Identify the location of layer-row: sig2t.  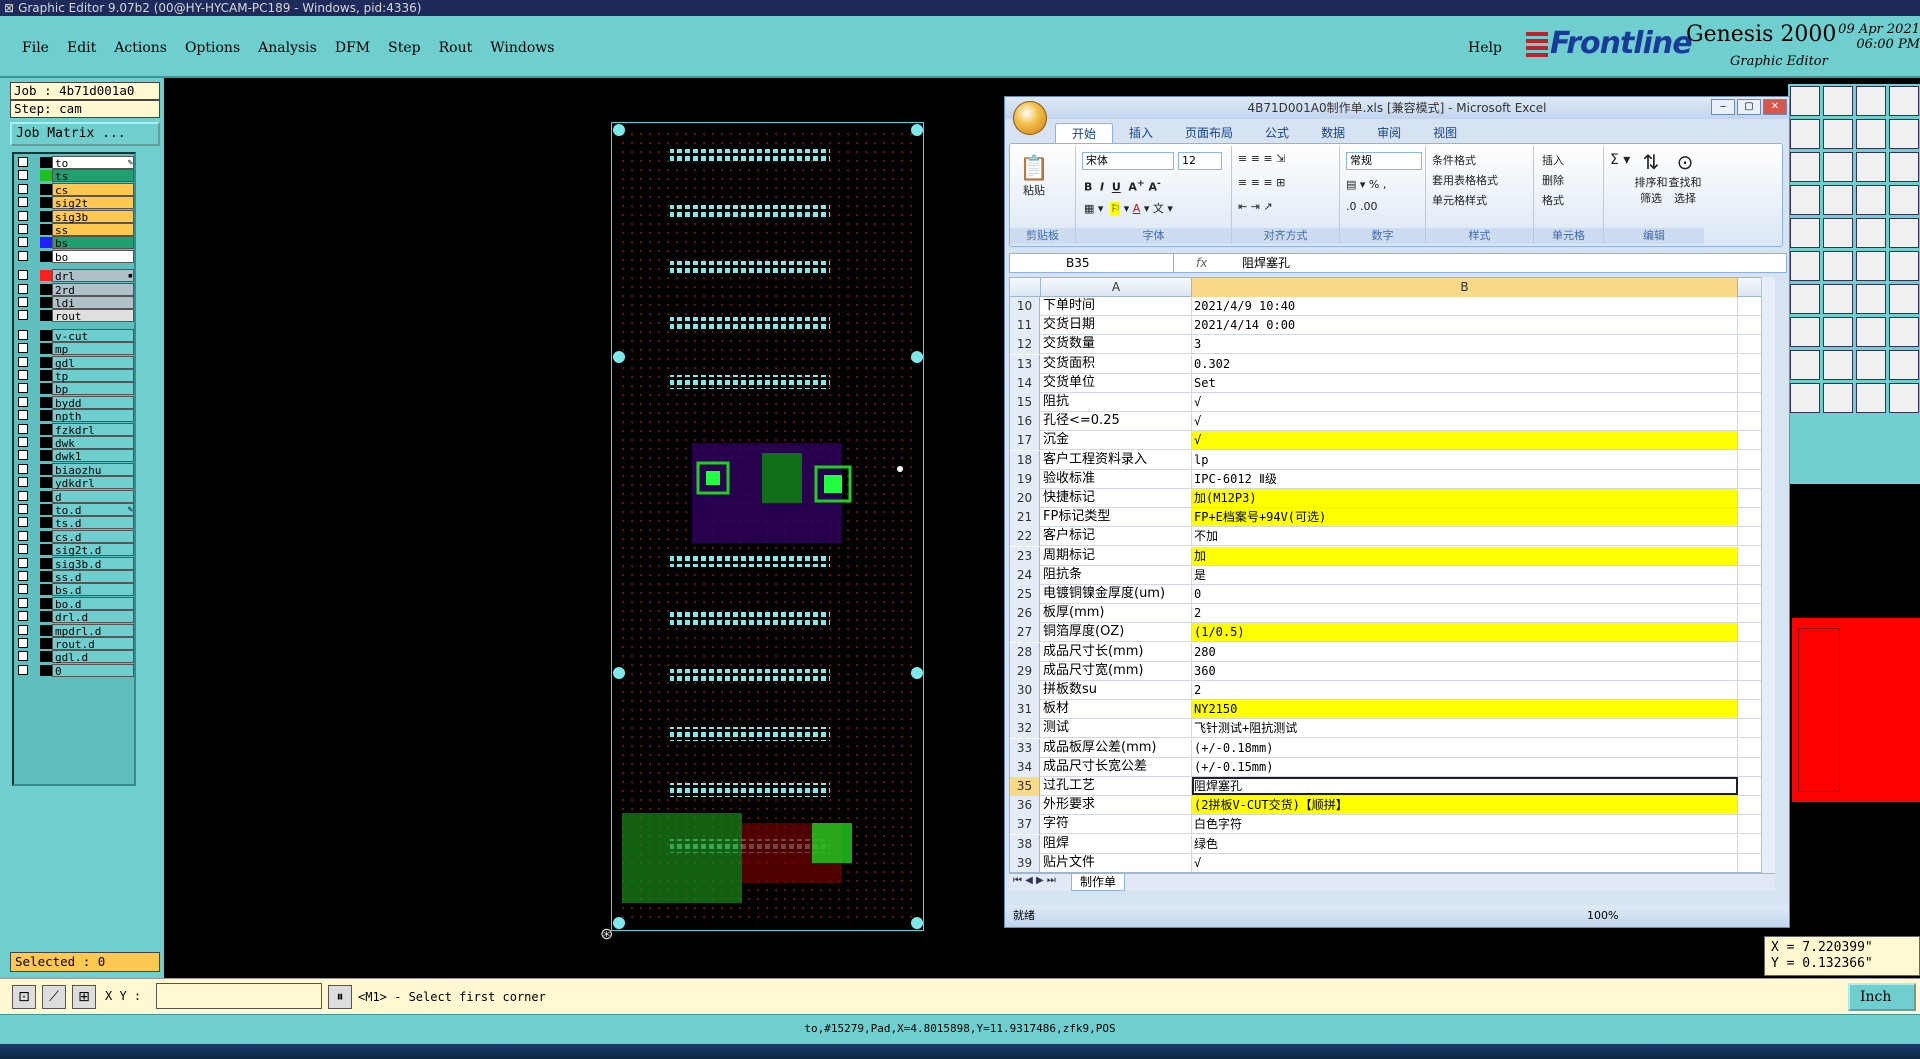
(75, 203).